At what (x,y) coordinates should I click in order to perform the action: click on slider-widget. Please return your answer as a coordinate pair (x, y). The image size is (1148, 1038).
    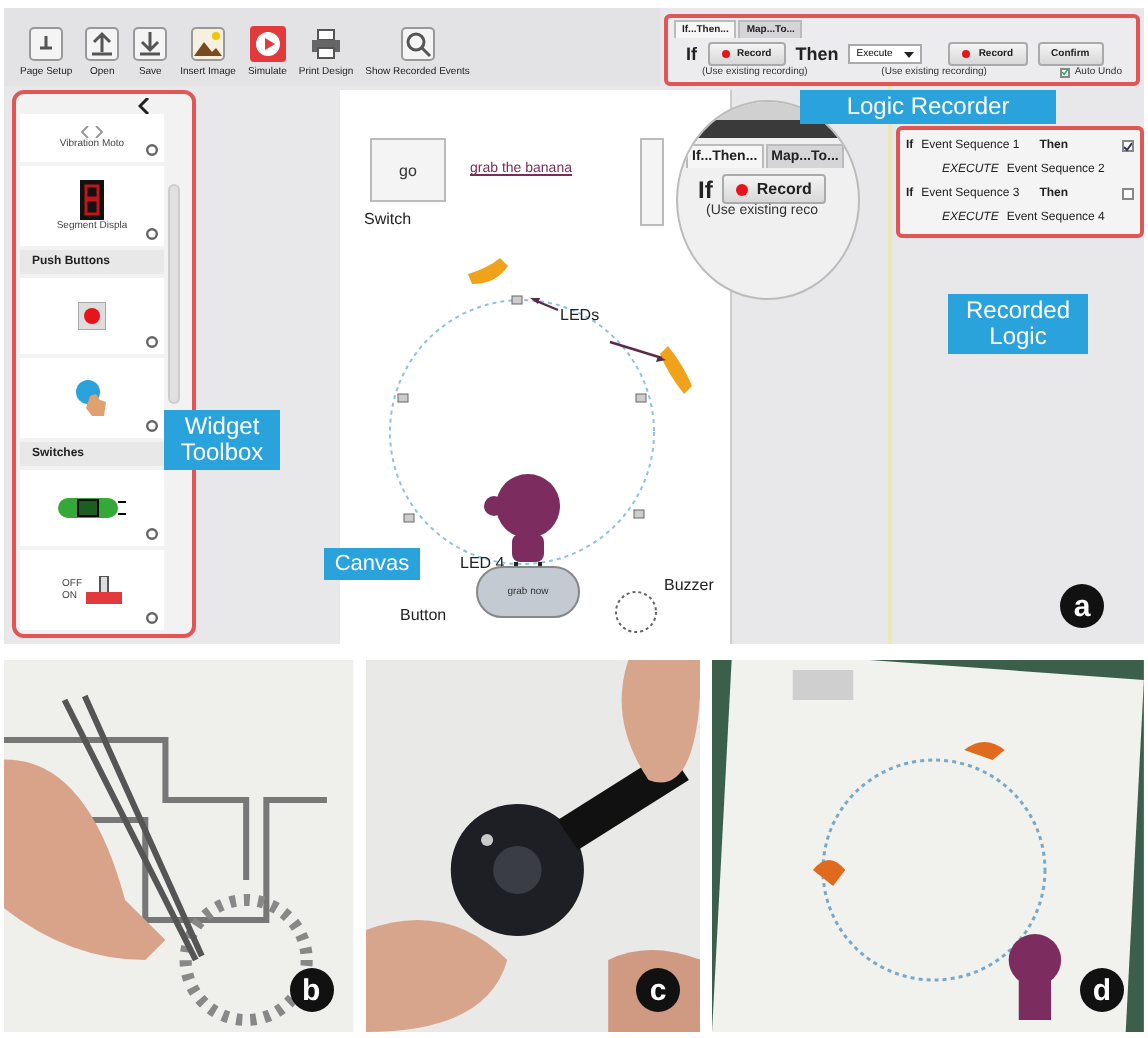
    Looking at the image, I should click on (652, 182).